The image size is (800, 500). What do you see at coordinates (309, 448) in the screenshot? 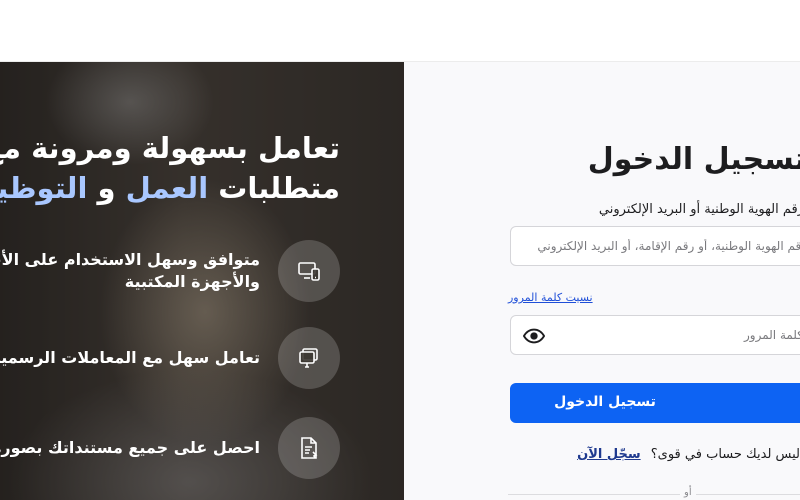
I see `document-icon` at bounding box center [309, 448].